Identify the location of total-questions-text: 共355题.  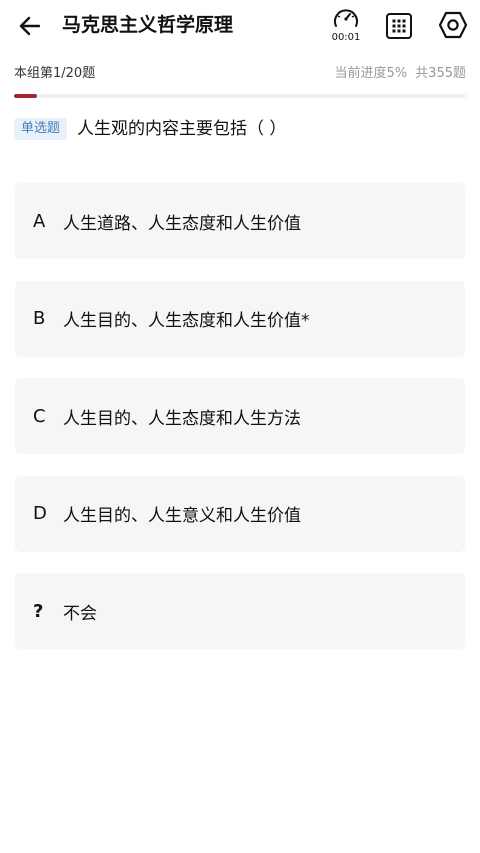
(440, 73).